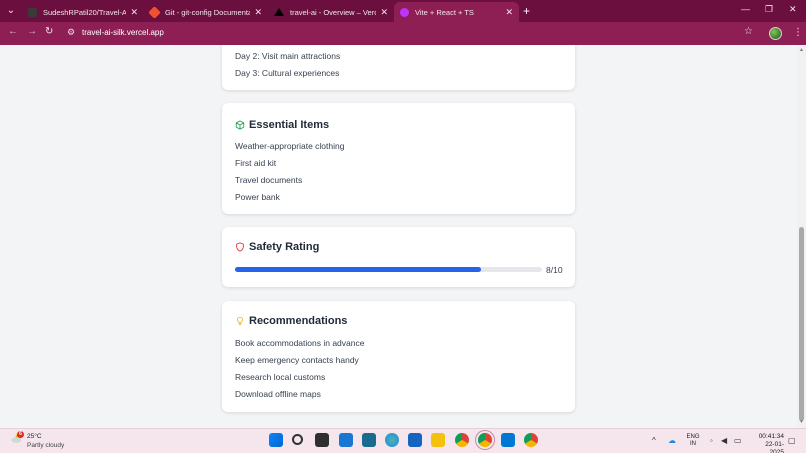 The height and width of the screenshot is (453, 806). Describe the element at coordinates (240, 125) in the screenshot. I see `package-icon` at that location.